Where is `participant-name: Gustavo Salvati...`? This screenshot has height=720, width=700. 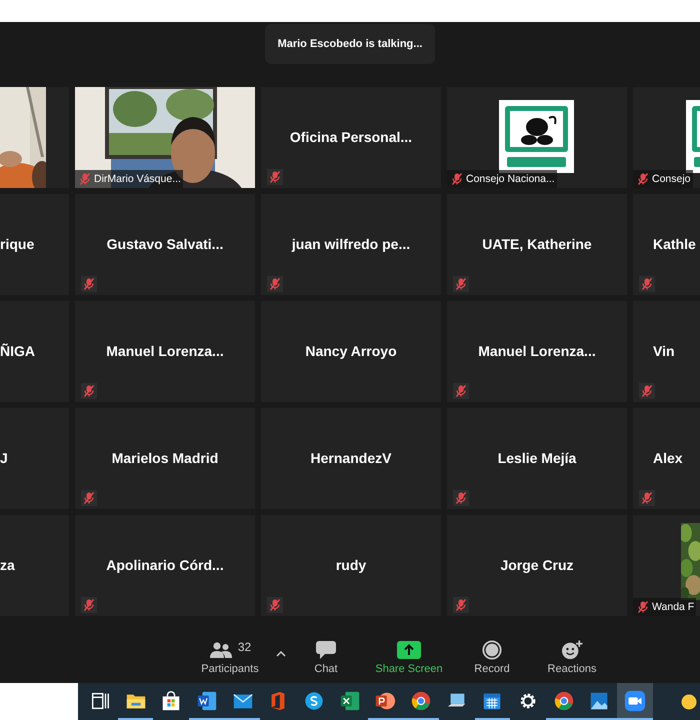
participant-name: Gustavo Salvati... is located at coordinates (165, 244).